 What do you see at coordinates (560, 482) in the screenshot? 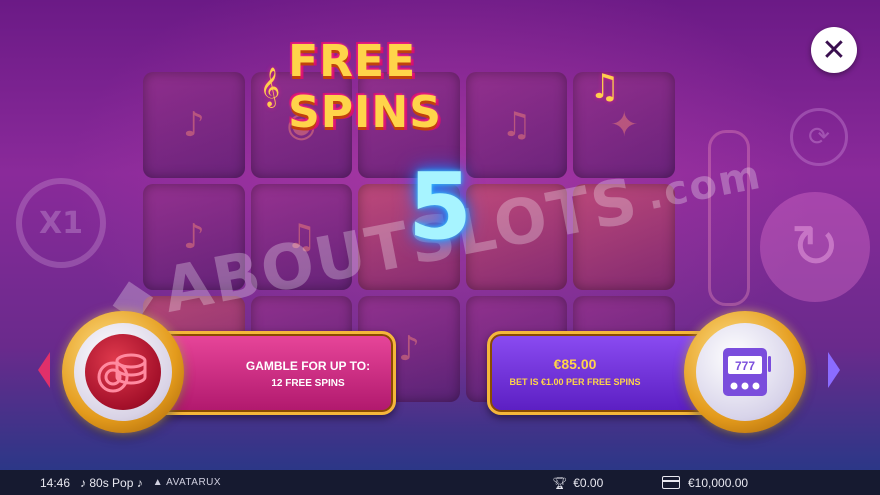
I see `trophy-icon: 🏆︎` at bounding box center [560, 482].